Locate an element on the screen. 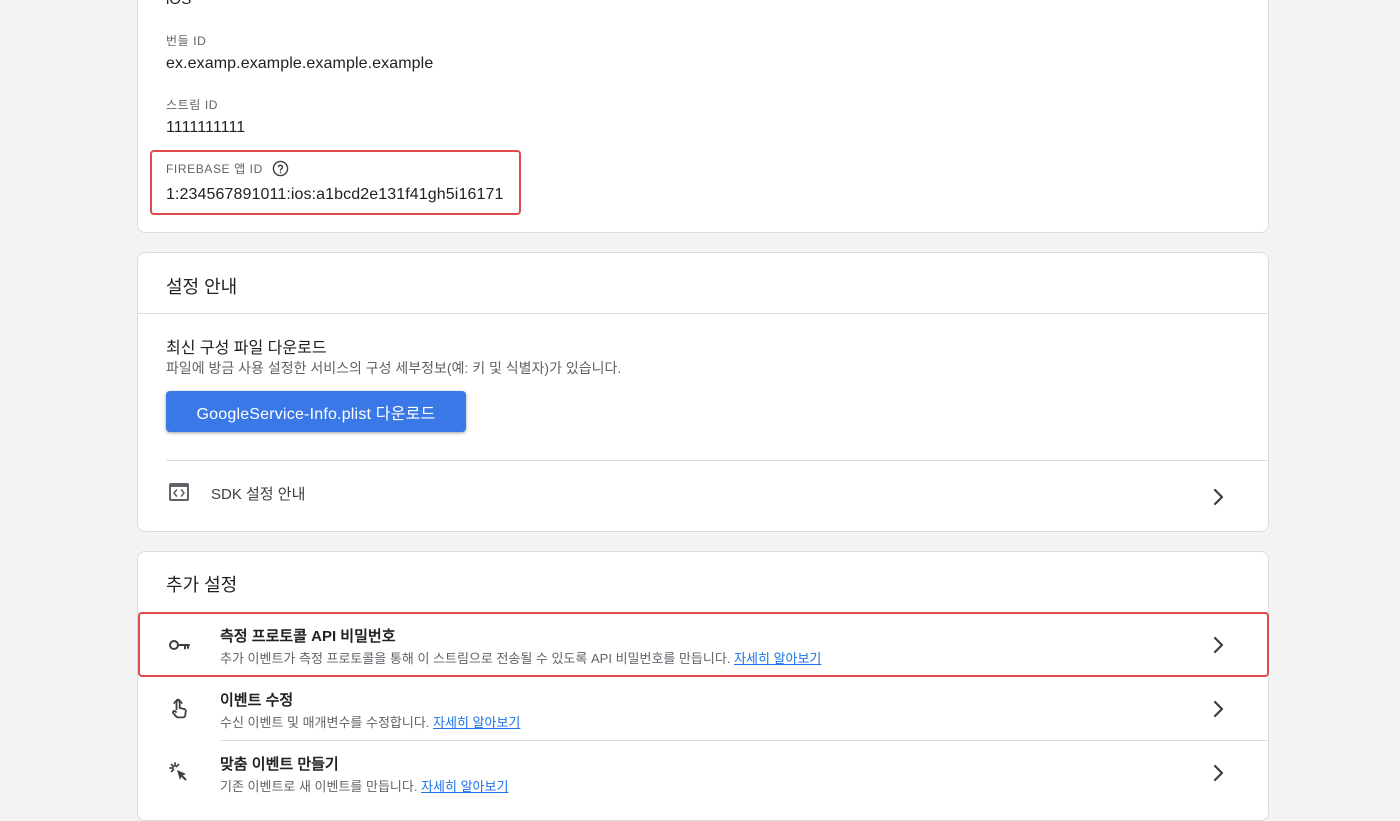 This screenshot has height=821, width=1400. help-circle-icon is located at coordinates (280, 168).